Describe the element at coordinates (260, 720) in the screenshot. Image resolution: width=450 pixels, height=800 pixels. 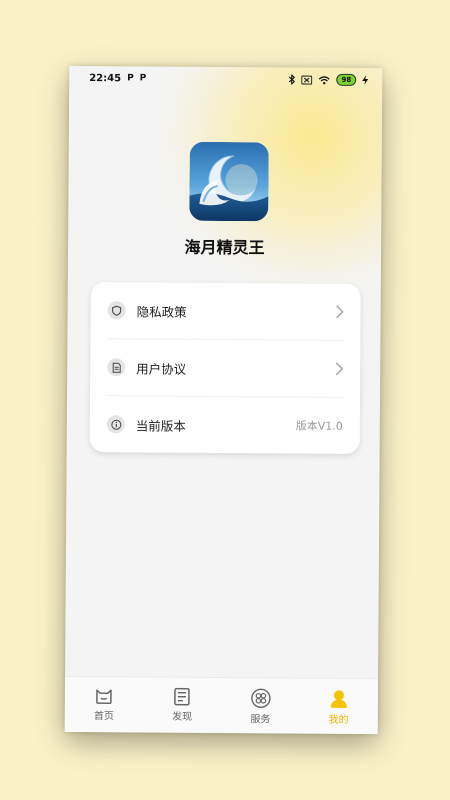
I see `nav-label-service: 服务` at that location.